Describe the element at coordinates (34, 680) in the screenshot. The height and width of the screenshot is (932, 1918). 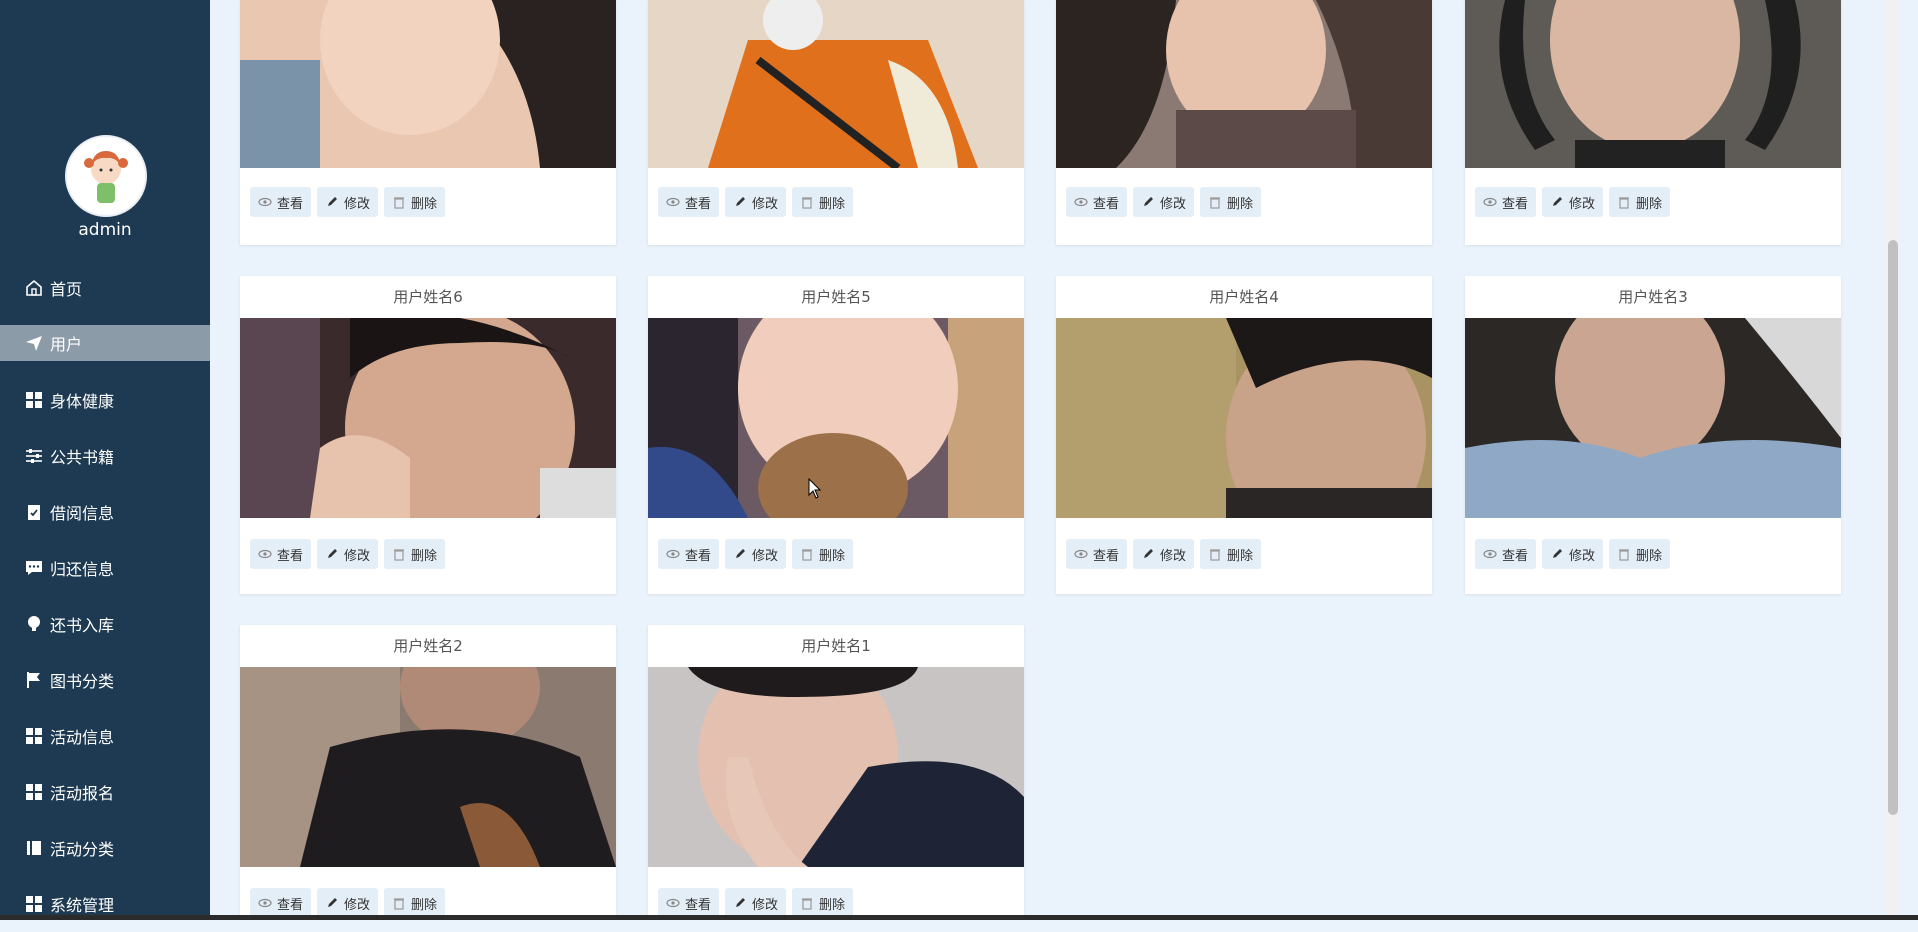
I see `flag-icon` at that location.